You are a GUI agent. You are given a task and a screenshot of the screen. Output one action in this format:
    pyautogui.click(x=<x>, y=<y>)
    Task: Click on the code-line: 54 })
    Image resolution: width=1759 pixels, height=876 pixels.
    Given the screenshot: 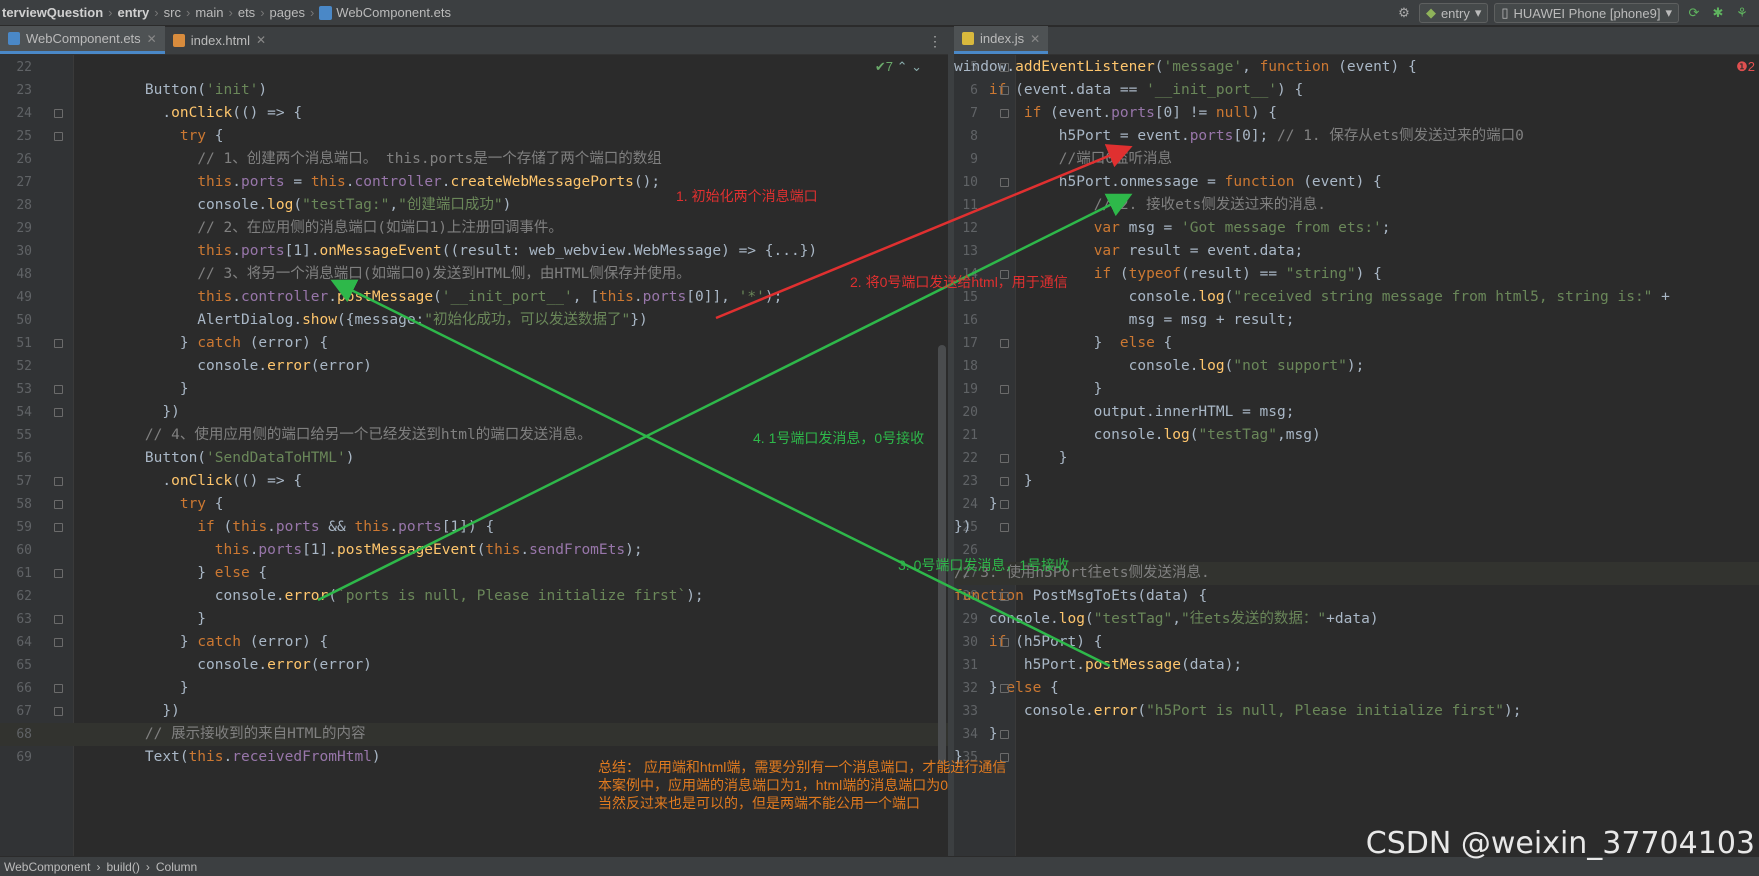 What is the action you would take?
    pyautogui.click(x=474, y=412)
    